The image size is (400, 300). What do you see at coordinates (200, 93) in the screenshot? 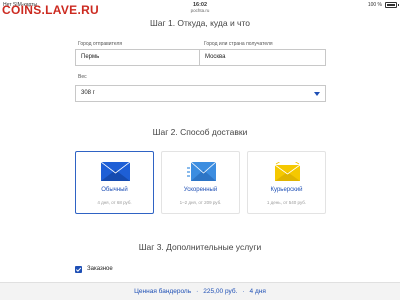
I see `weight-select: 308 г` at bounding box center [200, 93].